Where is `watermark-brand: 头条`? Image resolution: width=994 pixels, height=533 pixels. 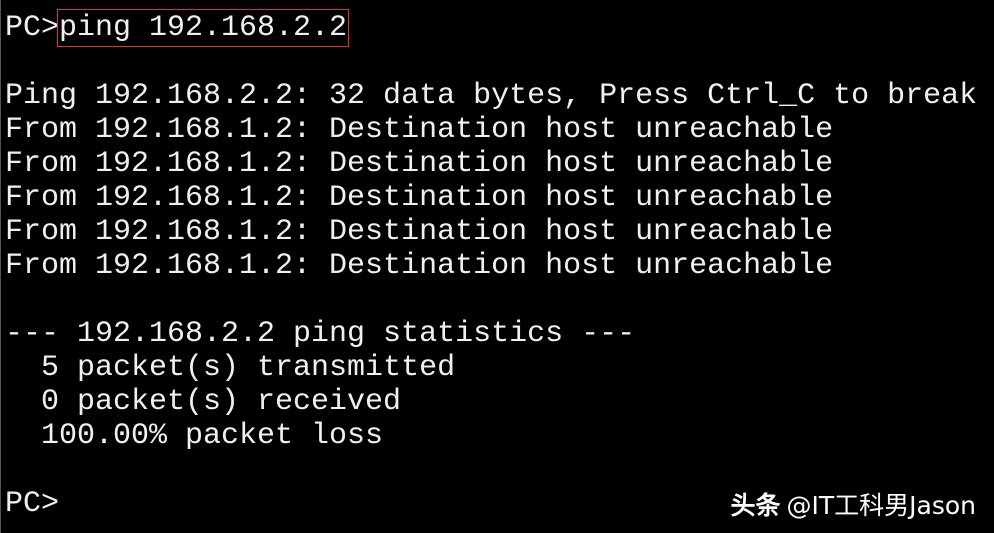 watermark-brand: 头条 is located at coordinates (755, 505).